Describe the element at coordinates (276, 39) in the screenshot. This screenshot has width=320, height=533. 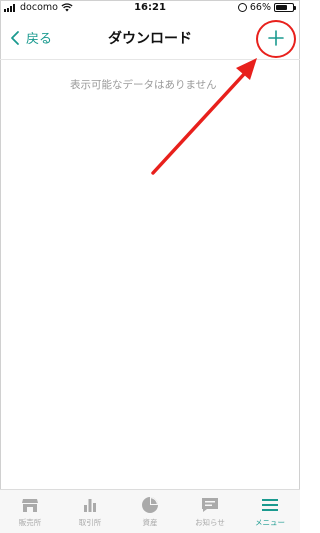
I see `annotation-circle` at that location.